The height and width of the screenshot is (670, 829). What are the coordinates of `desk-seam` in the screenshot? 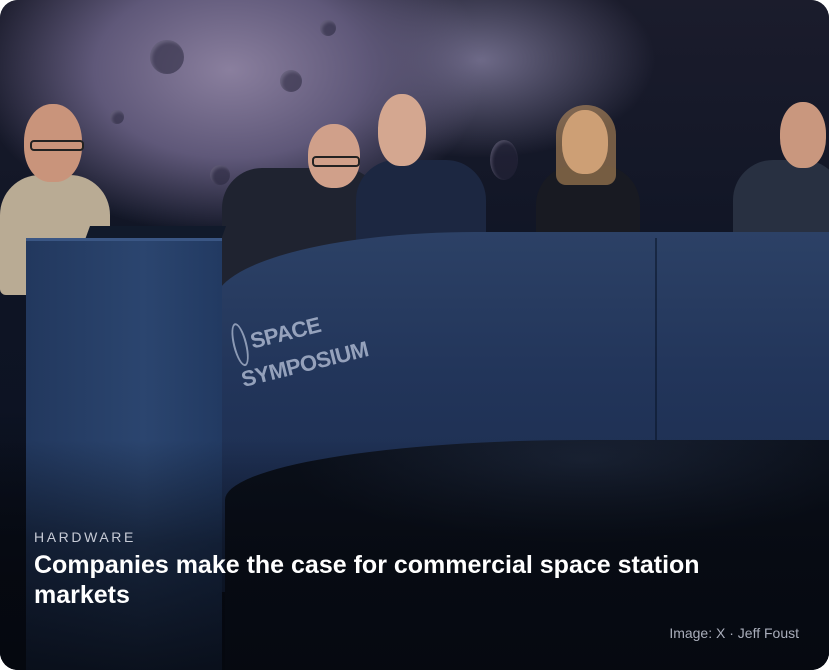 It's located at (656, 353).